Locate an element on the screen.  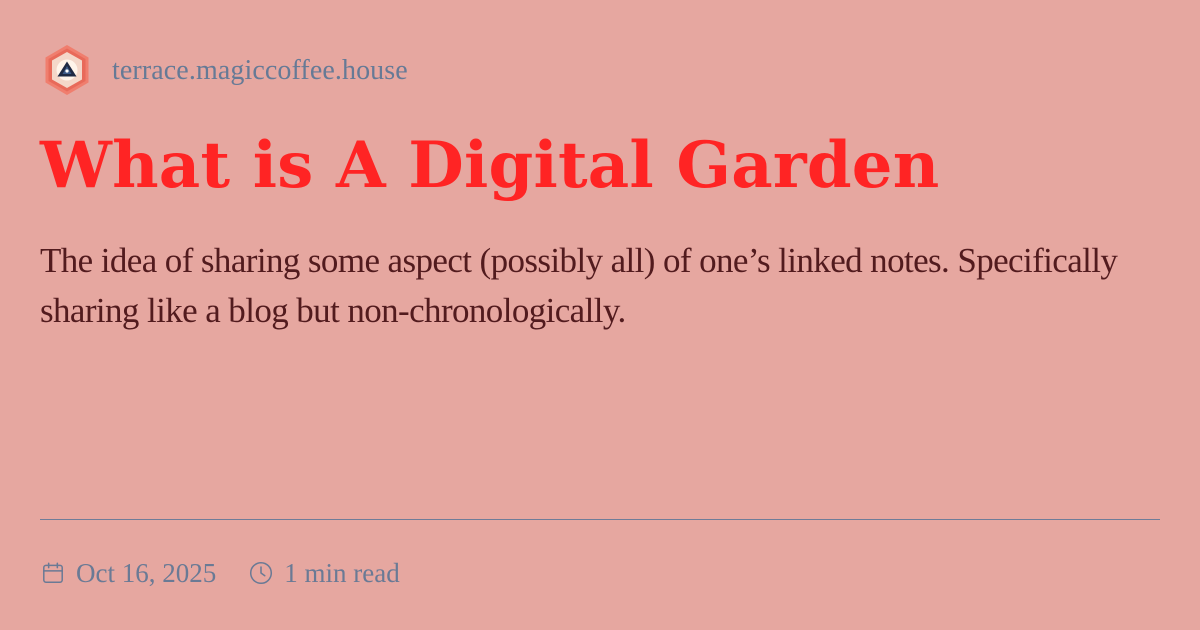
site-name: terrace.magiccoffee.house is located at coordinates (260, 71).